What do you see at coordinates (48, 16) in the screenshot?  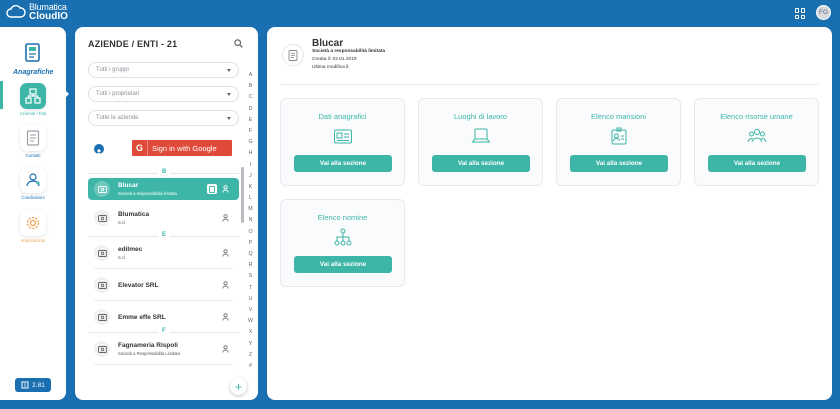 I see `app-name-line2: CloudIO` at bounding box center [48, 16].